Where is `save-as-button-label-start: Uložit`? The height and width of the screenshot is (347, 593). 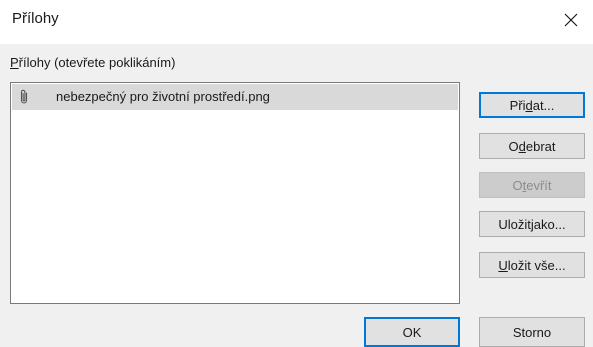 save-as-button-label-start: Uložit is located at coordinates (514, 224).